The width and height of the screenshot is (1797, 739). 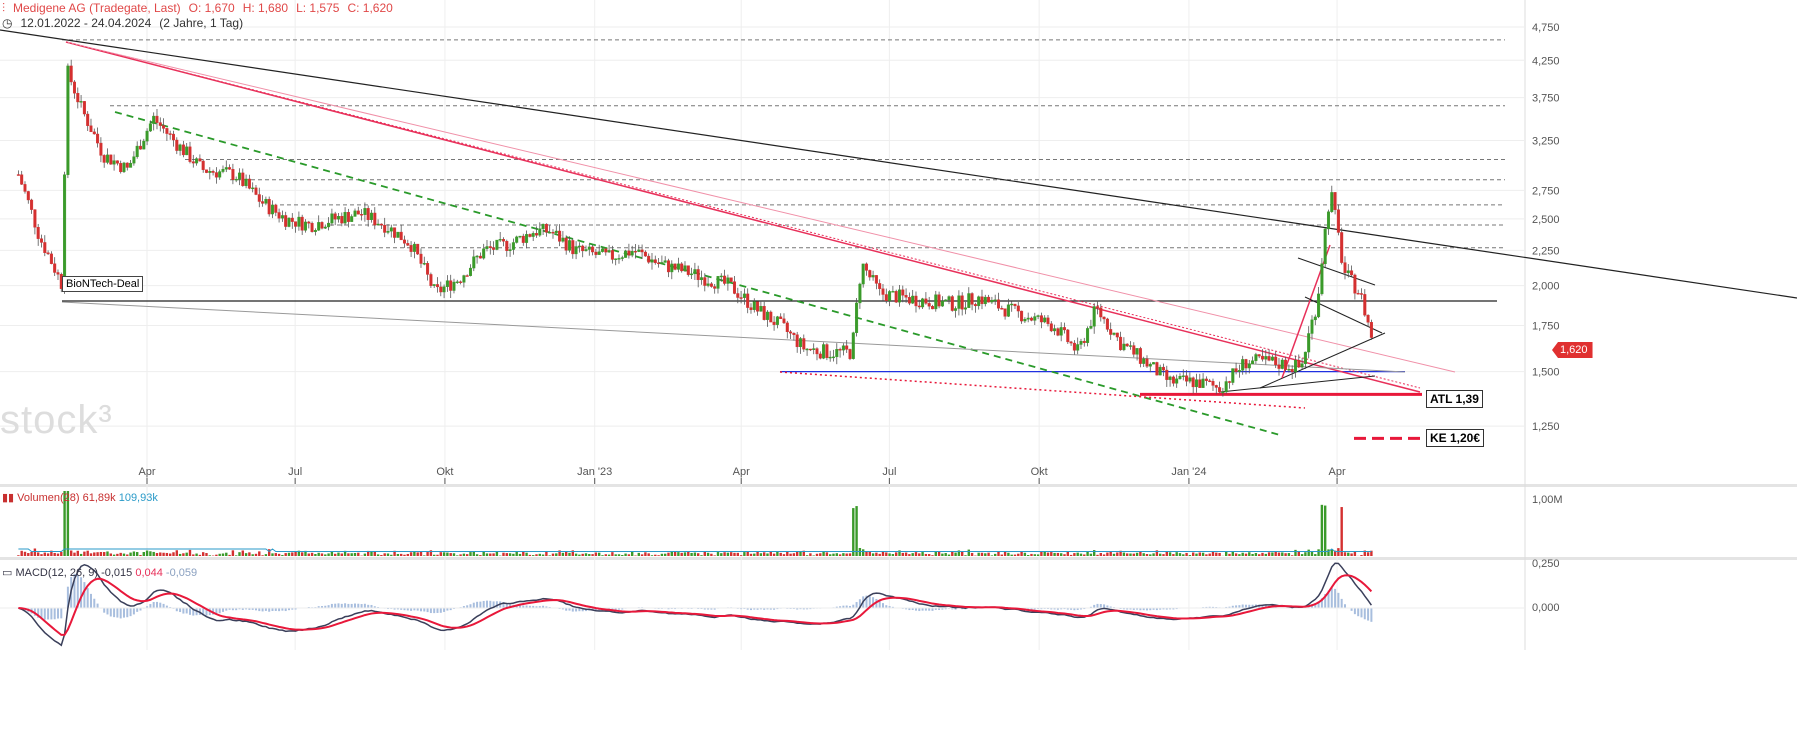 I want to click on macd-label: MACD(12, 26, 9), so click(x=56, y=573).